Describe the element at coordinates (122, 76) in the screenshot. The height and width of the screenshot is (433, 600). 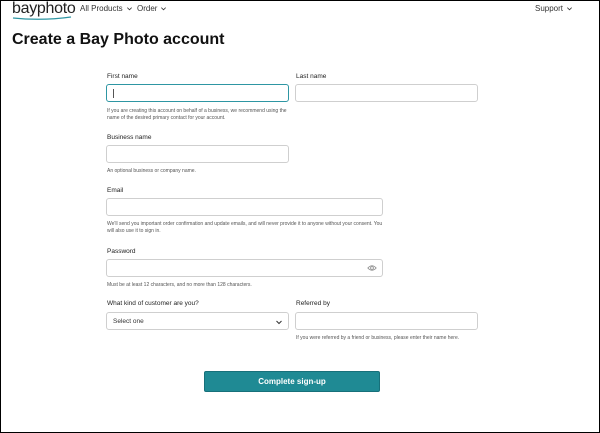
I see `first-name-label: First name` at that location.